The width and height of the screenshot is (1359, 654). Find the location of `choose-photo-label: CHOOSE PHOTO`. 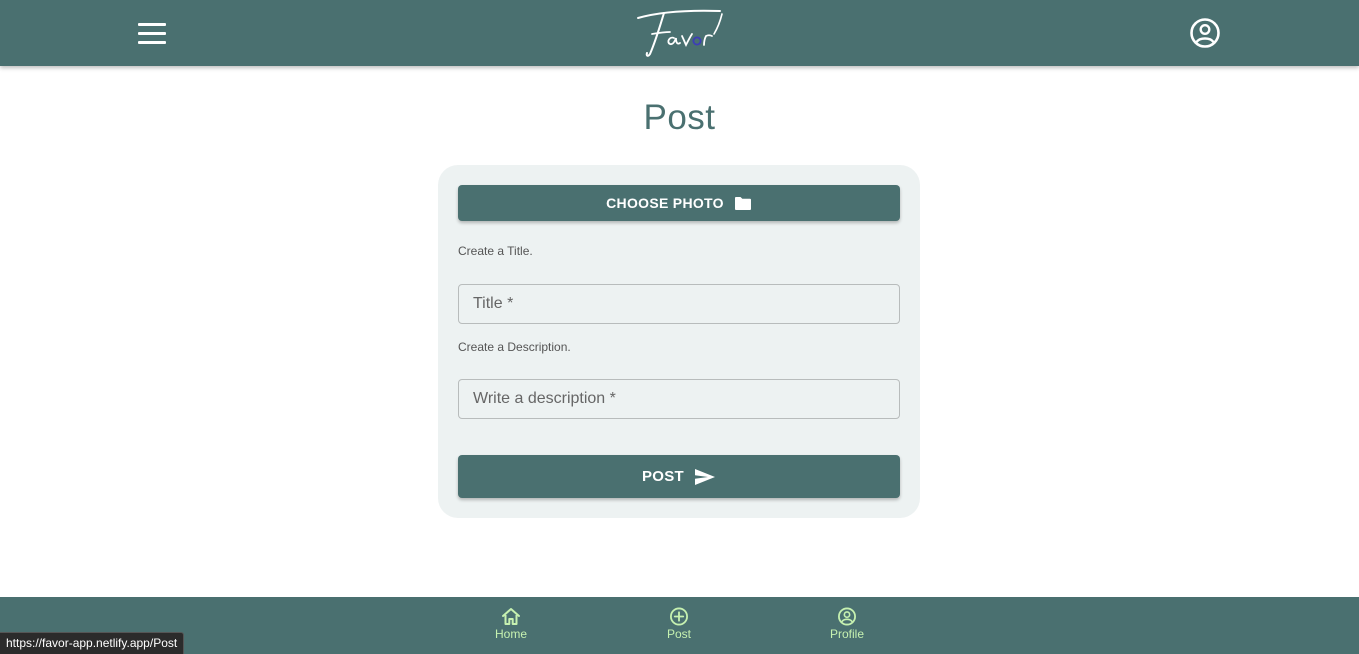

choose-photo-label: CHOOSE PHOTO is located at coordinates (665, 203).